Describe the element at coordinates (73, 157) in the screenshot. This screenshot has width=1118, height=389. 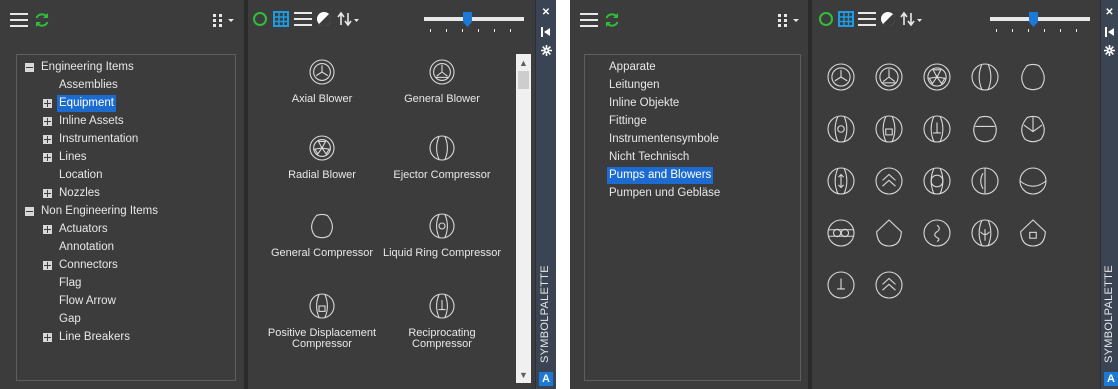
I see `tree-item-label: Lines` at that location.